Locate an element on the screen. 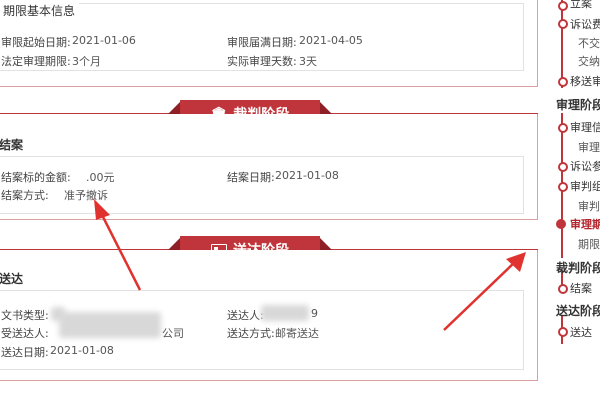 The height and width of the screenshot is (397, 600). closing-date-value: 2021-01-08 is located at coordinates (307, 175).